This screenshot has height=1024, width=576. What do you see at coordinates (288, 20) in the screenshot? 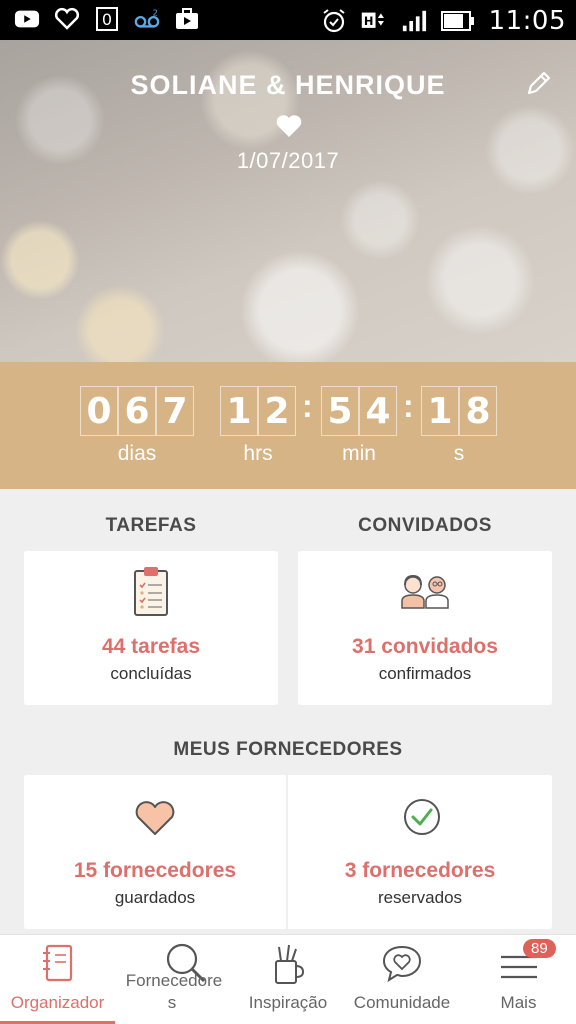
I see `status-bar: 0 2 H 11:05` at bounding box center [288, 20].